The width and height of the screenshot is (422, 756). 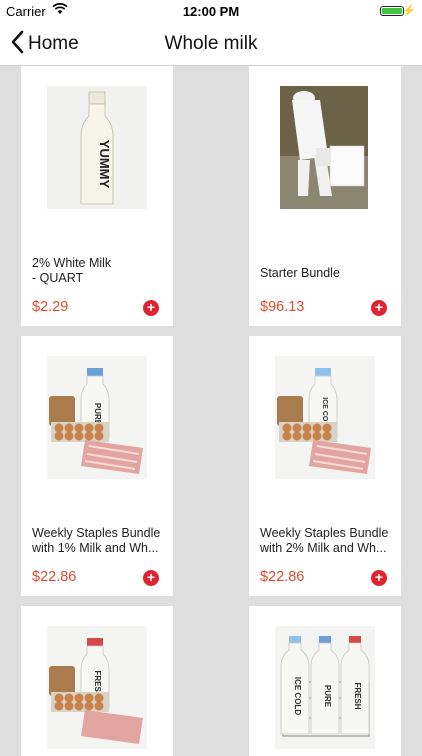 I want to click on back-button: Home, so click(x=44, y=44).